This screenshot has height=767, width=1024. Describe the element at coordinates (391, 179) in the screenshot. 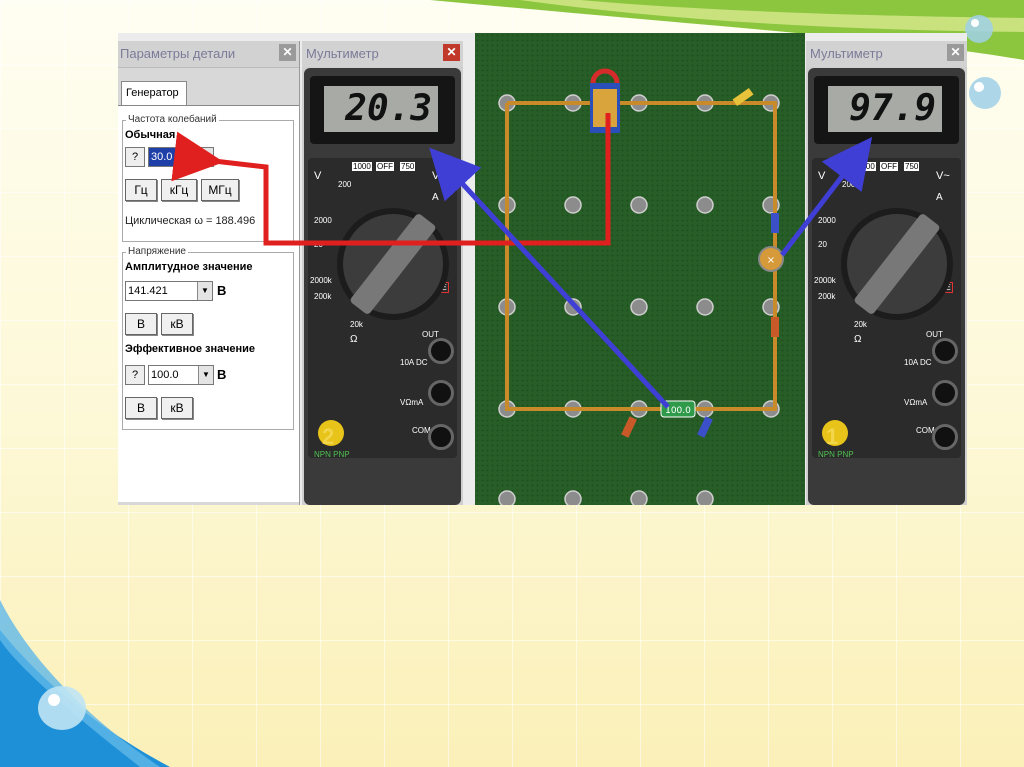

I see `red-arrow` at that location.